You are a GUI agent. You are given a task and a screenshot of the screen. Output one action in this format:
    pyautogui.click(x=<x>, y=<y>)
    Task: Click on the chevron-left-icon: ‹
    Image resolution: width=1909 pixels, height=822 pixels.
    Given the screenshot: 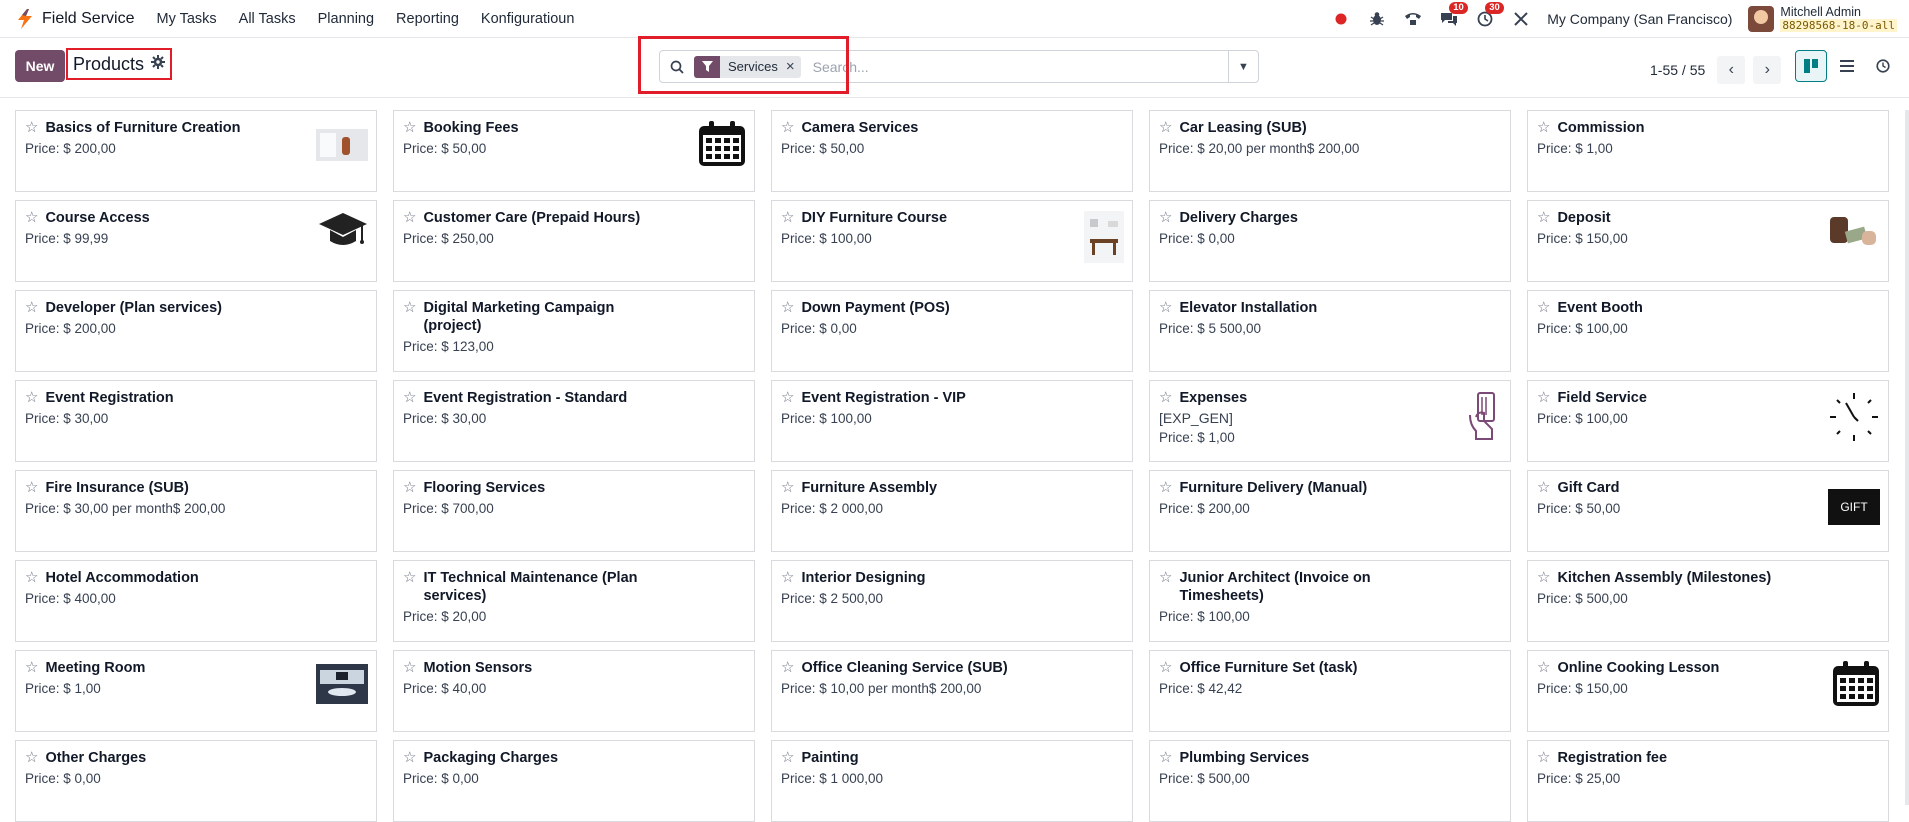 What is the action you would take?
    pyautogui.click(x=1731, y=70)
    